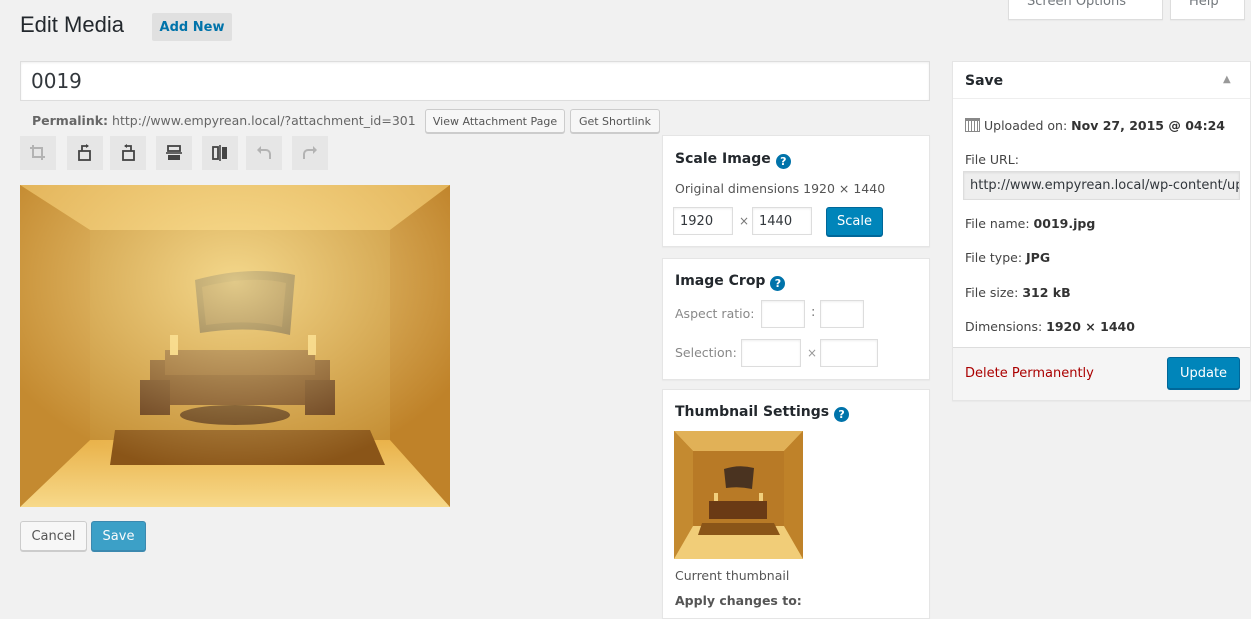  I want to click on dimensions-value: 1920 × 1440, so click(1090, 326).